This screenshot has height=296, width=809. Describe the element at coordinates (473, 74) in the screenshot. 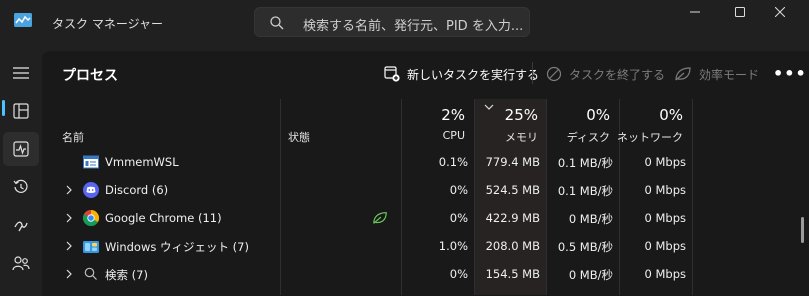

I see `run-new-task-label: 新しいタスクを実行する` at that location.